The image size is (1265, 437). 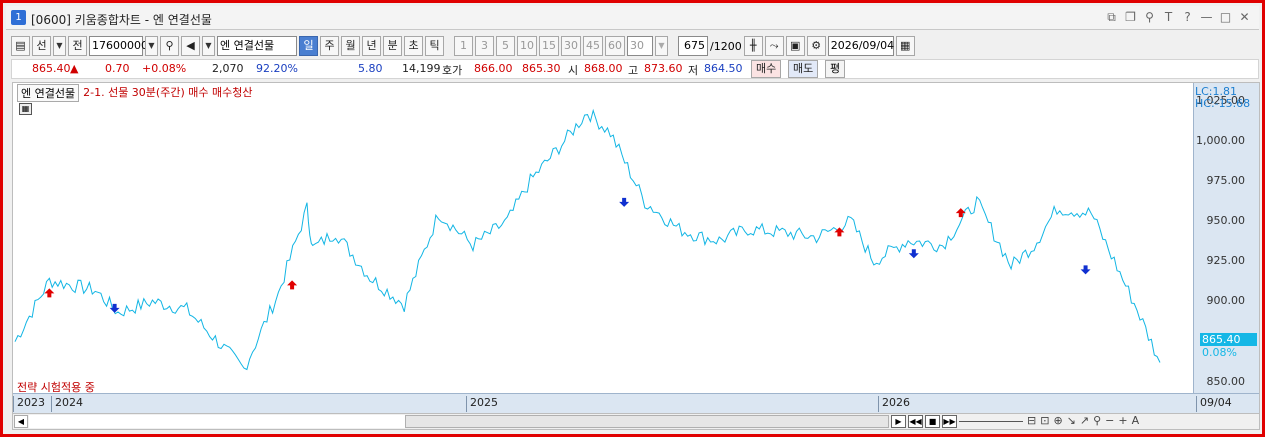 I want to click on play-icon: ▶, so click(x=898, y=421).